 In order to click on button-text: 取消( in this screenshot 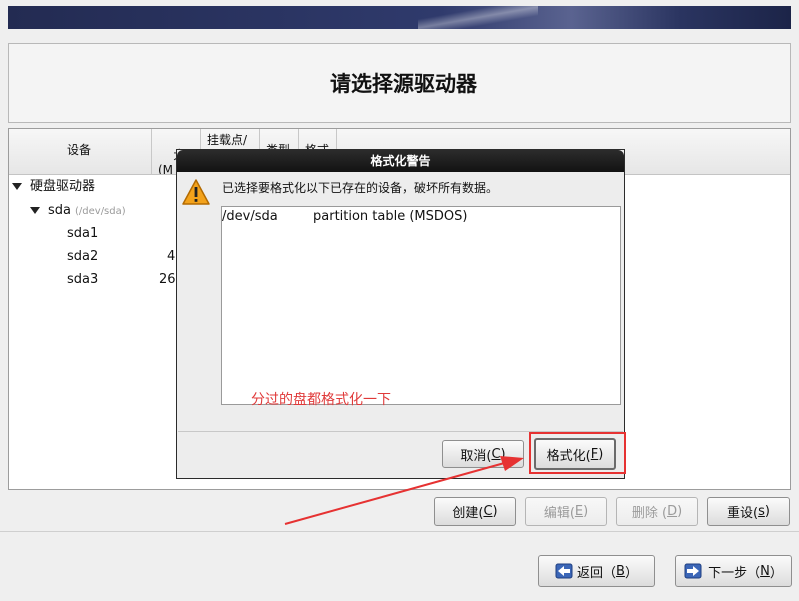, I will do `click(476, 456)`.